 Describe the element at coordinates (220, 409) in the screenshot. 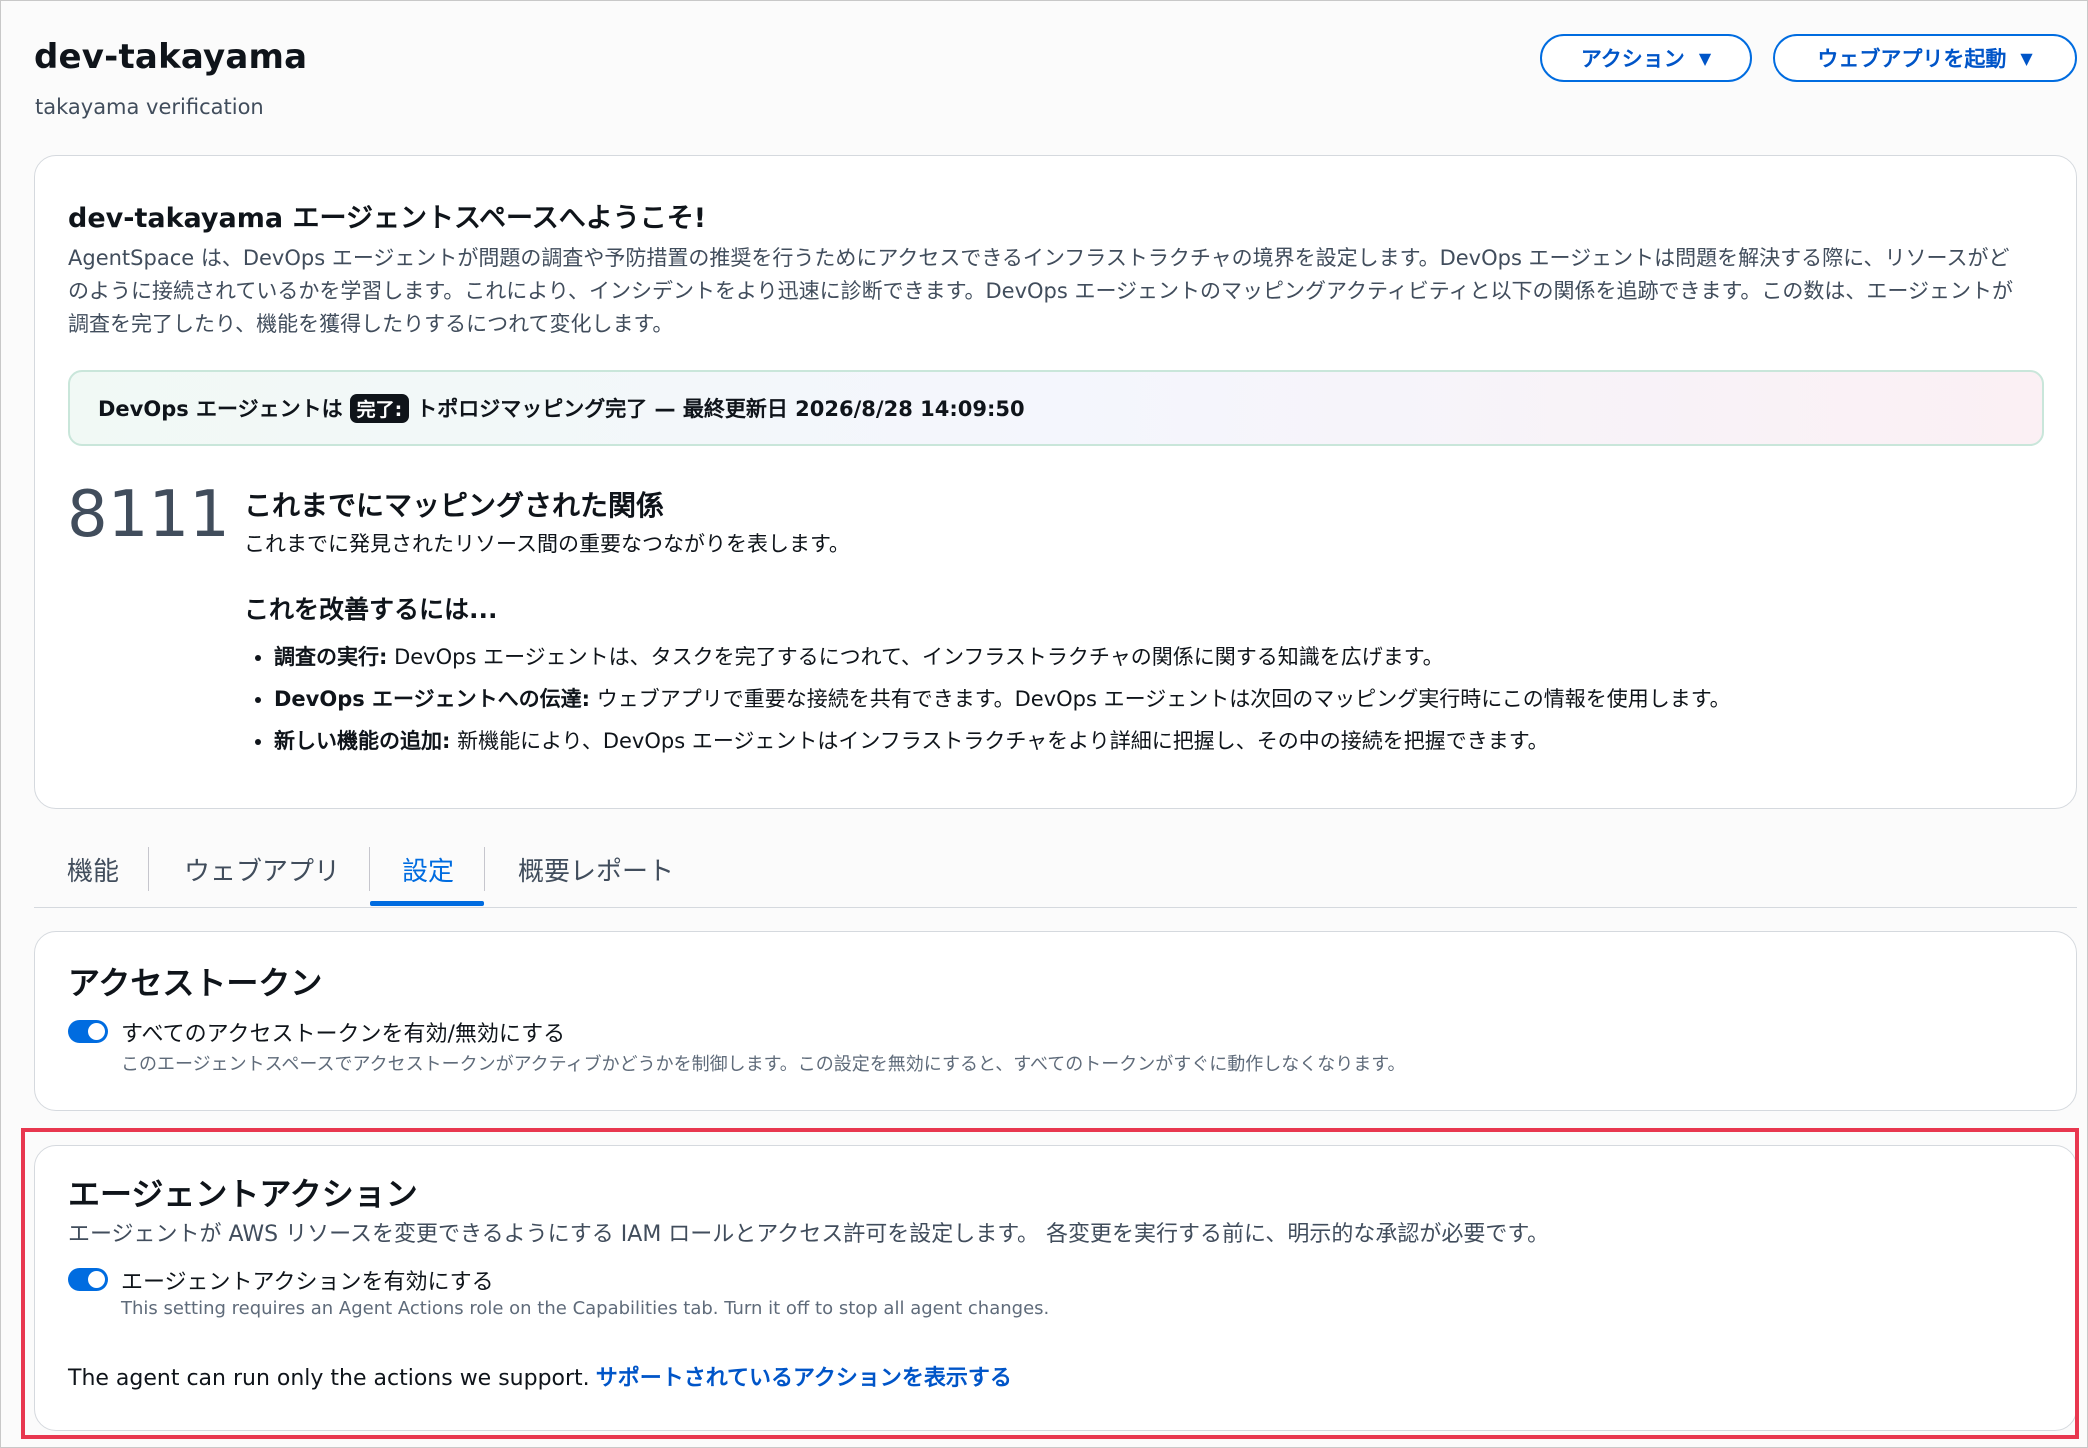

I see `status-prefix: DevOps エージェントは` at that location.